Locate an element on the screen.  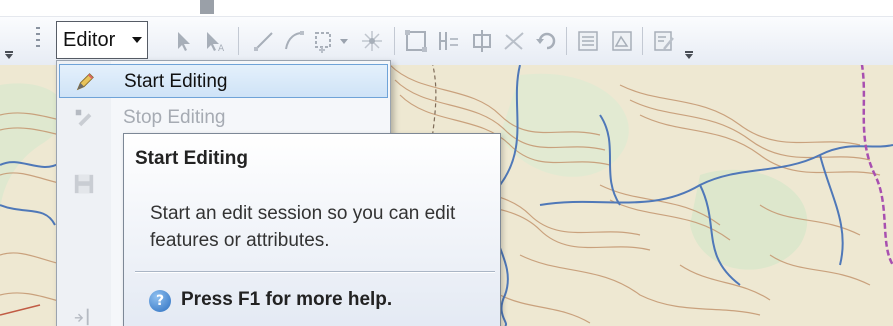
sketch-properties-icon is located at coordinates (622, 41).